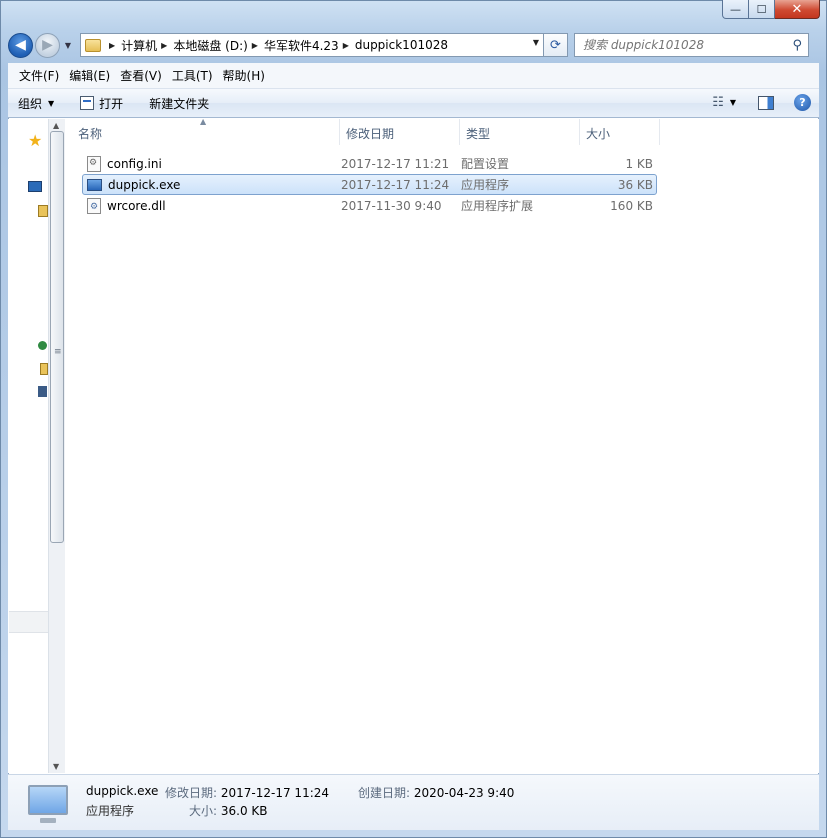  Describe the element at coordinates (42, 391) in the screenshot. I see `computer-icon` at that location.